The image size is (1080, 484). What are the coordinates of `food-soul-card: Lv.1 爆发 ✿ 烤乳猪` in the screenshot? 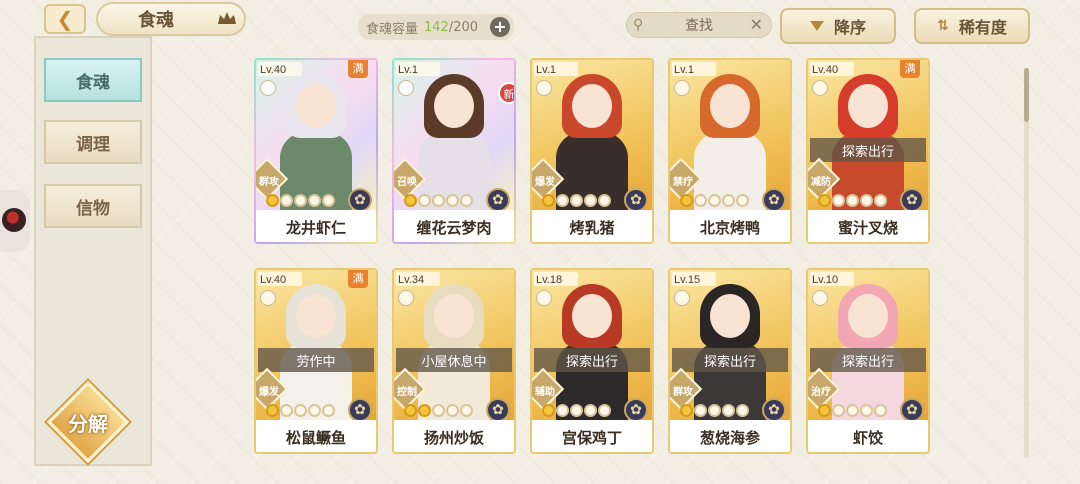 It's located at (592, 151).